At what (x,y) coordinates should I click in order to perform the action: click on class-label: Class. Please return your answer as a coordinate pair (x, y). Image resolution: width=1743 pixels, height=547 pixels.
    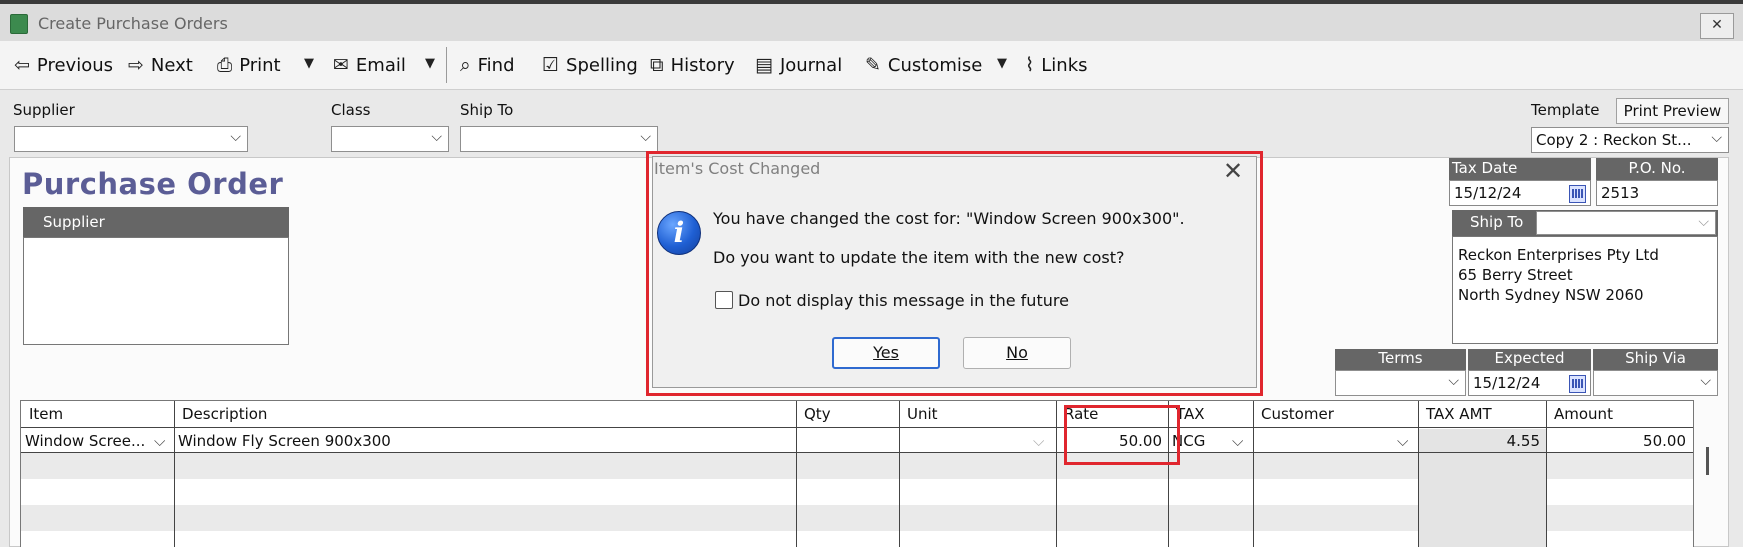
    Looking at the image, I should click on (351, 110).